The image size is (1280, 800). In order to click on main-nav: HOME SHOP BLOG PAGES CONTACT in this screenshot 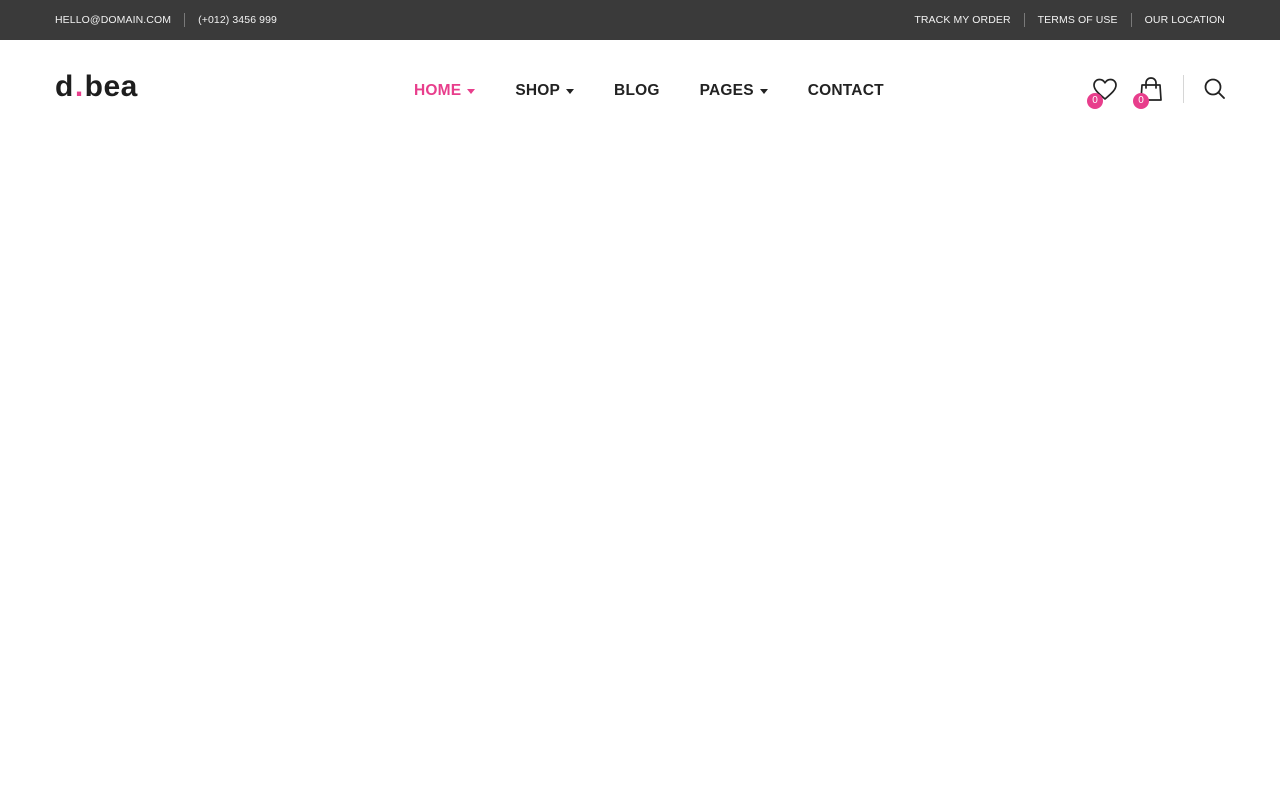, I will do `click(649, 91)`.